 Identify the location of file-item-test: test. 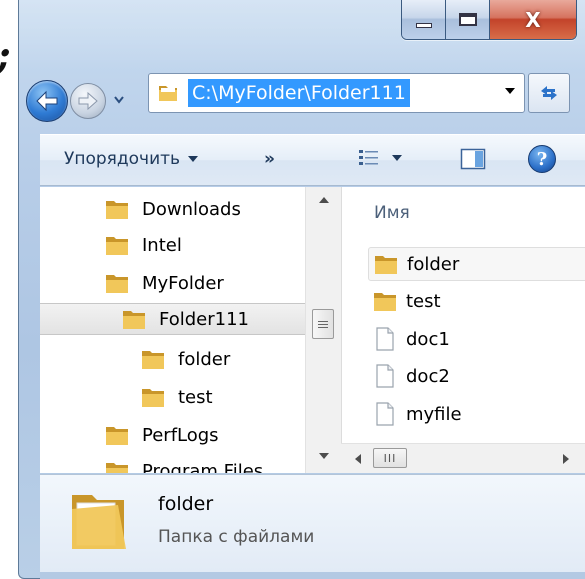
(406, 301).